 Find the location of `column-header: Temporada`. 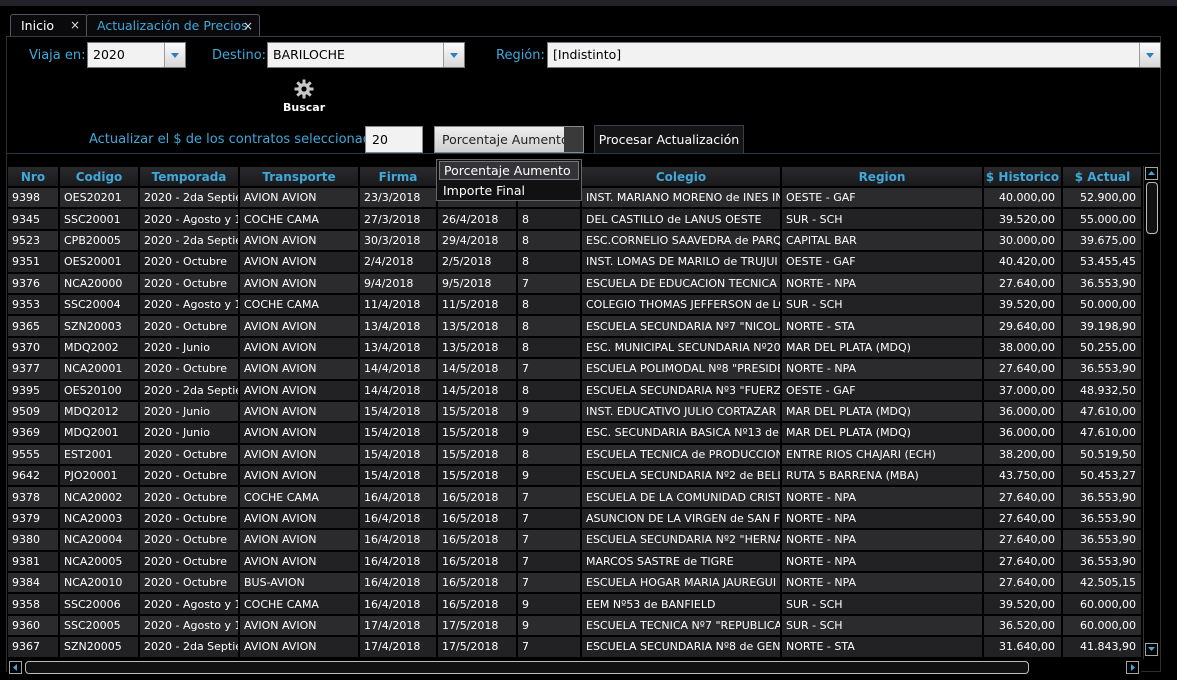

column-header: Temporada is located at coordinates (189, 176).